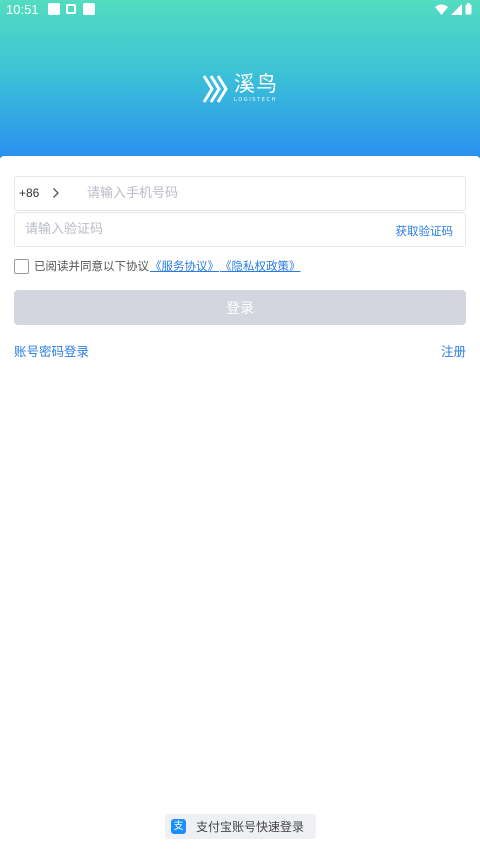 This screenshot has width=480, height=859. I want to click on alipay-login-label: 支付宝账号快速登录, so click(250, 827).